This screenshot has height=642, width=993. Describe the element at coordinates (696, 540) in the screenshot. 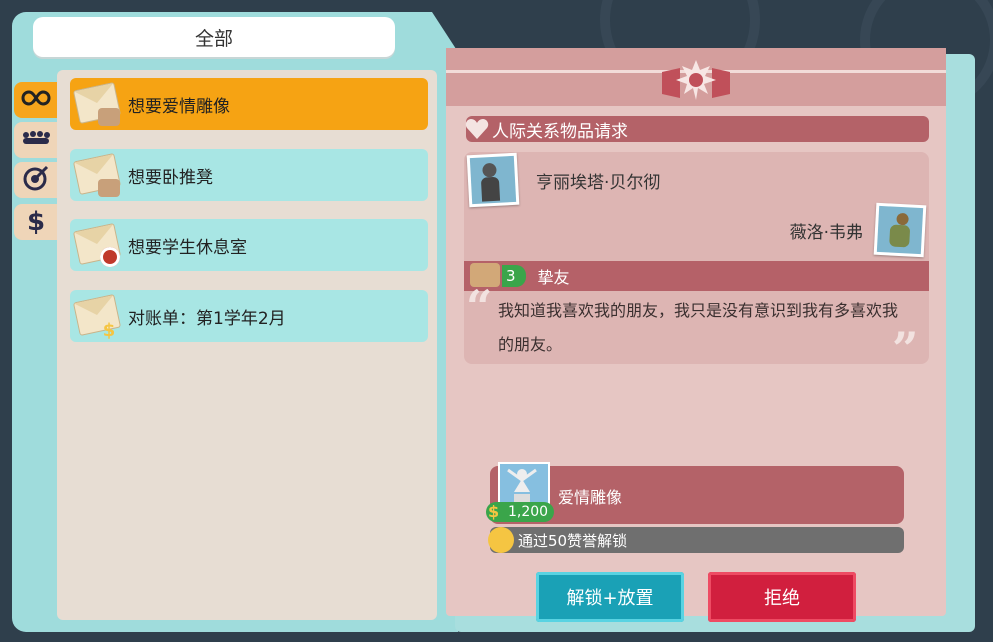

I see `unlock-requirement: 通过50赞誉解锁` at that location.